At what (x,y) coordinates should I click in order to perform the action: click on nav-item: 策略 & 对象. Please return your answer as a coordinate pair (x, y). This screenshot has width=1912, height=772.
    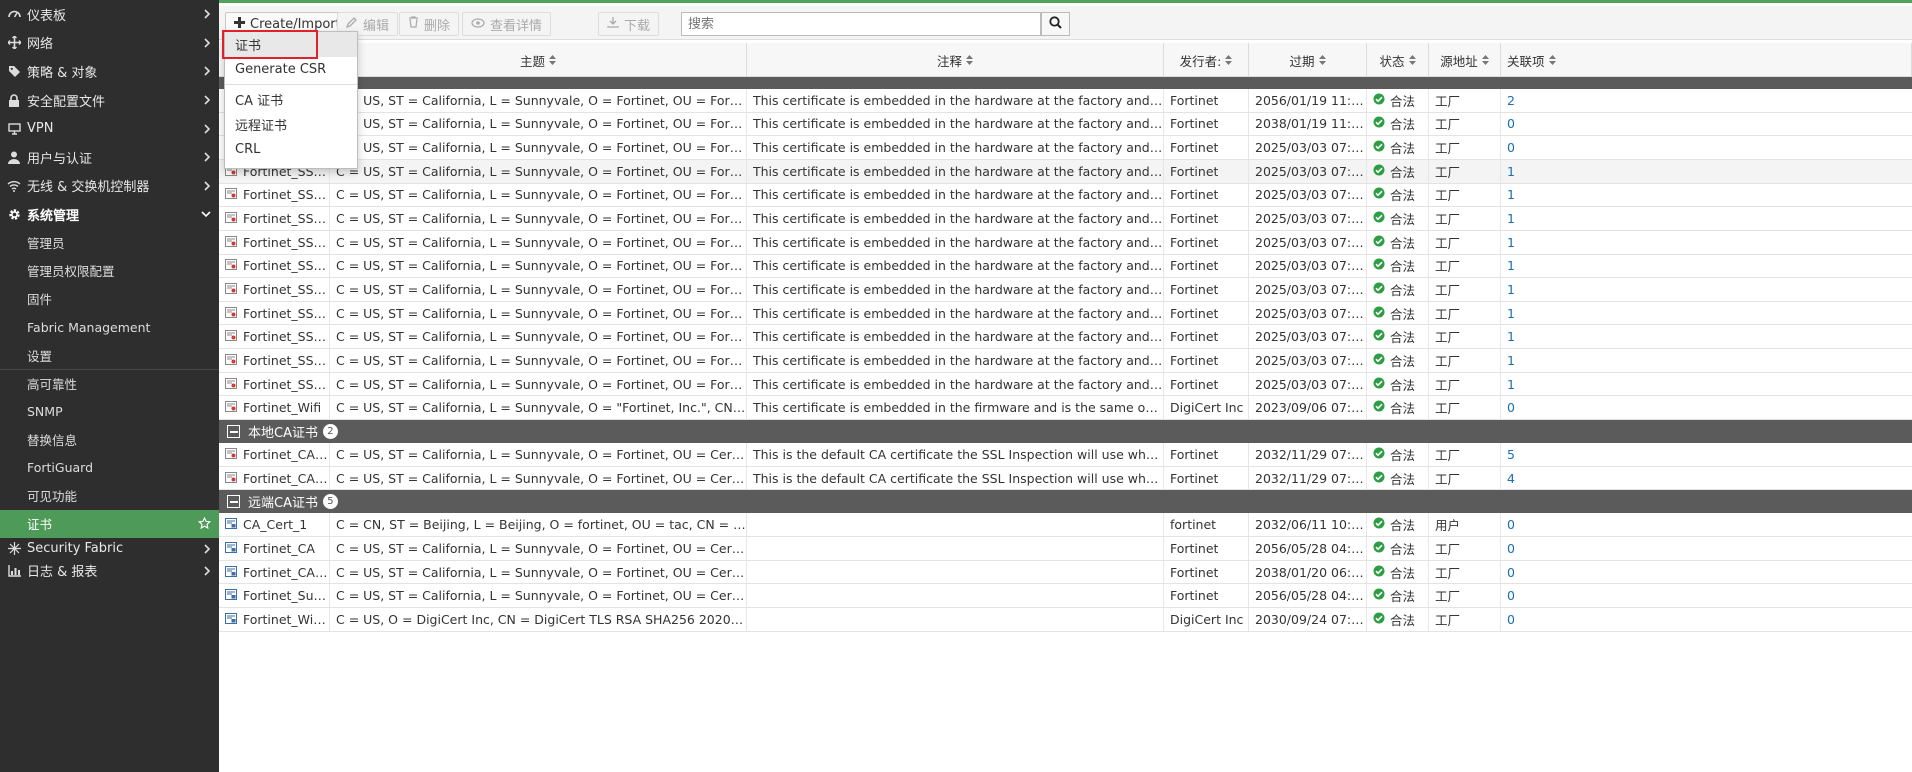
    Looking at the image, I should click on (109, 71).